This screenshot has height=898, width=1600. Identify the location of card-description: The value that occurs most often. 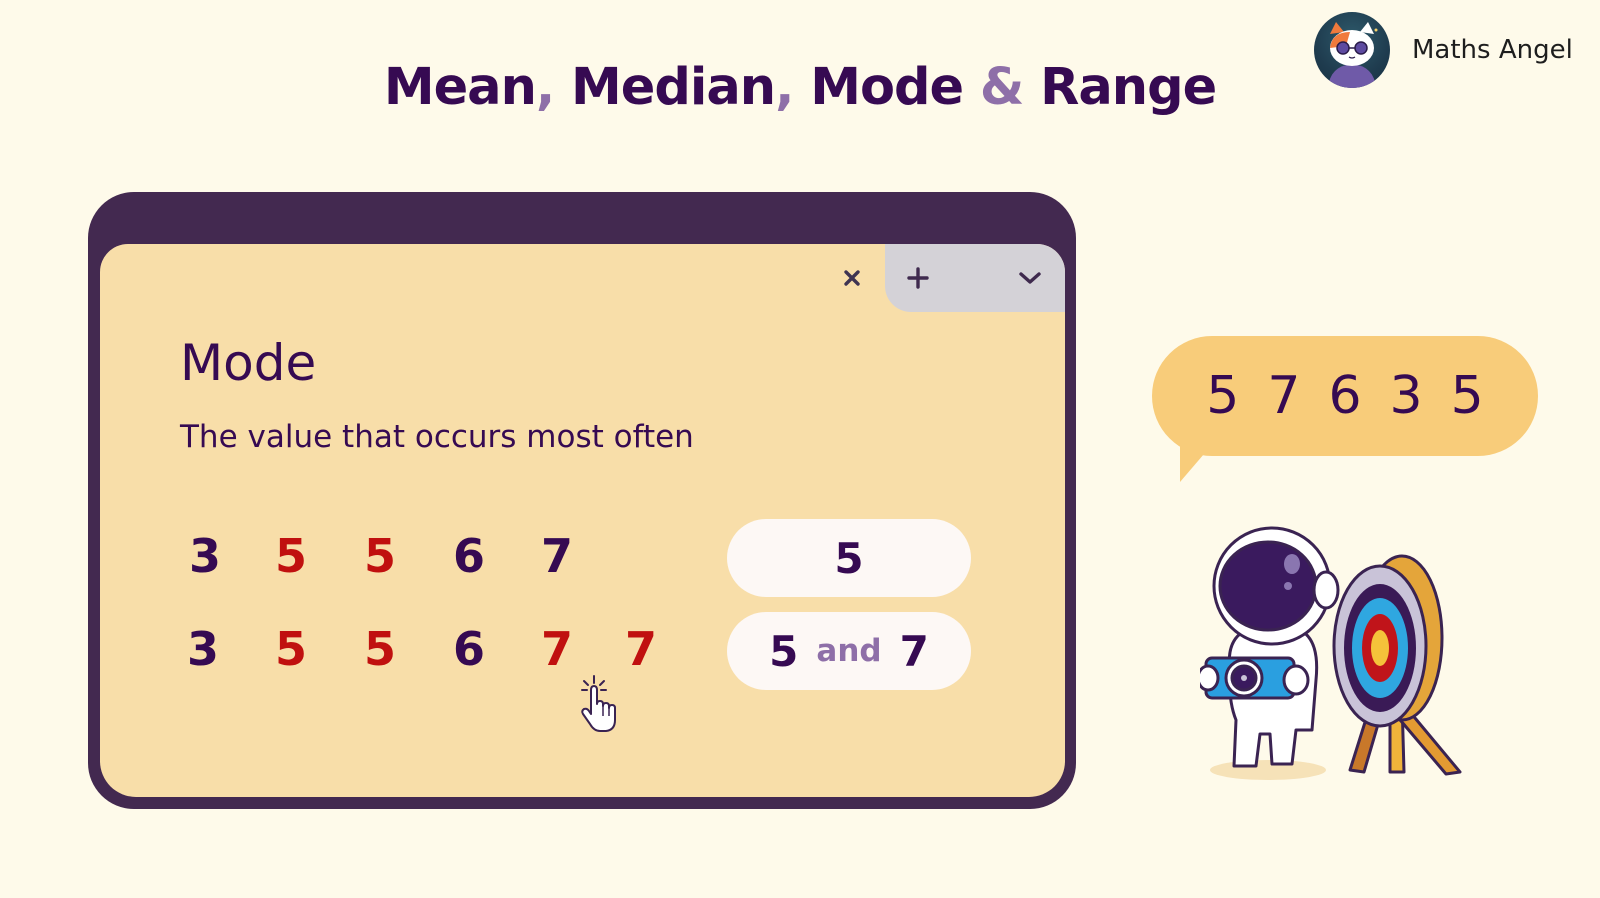
(437, 437).